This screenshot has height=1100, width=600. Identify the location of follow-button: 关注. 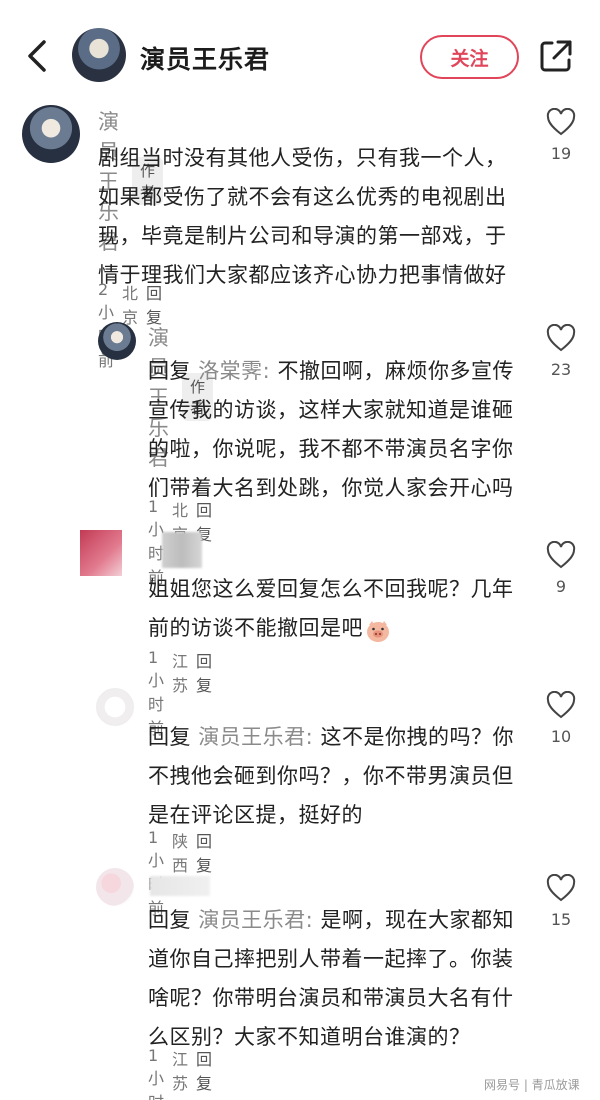
(469, 57).